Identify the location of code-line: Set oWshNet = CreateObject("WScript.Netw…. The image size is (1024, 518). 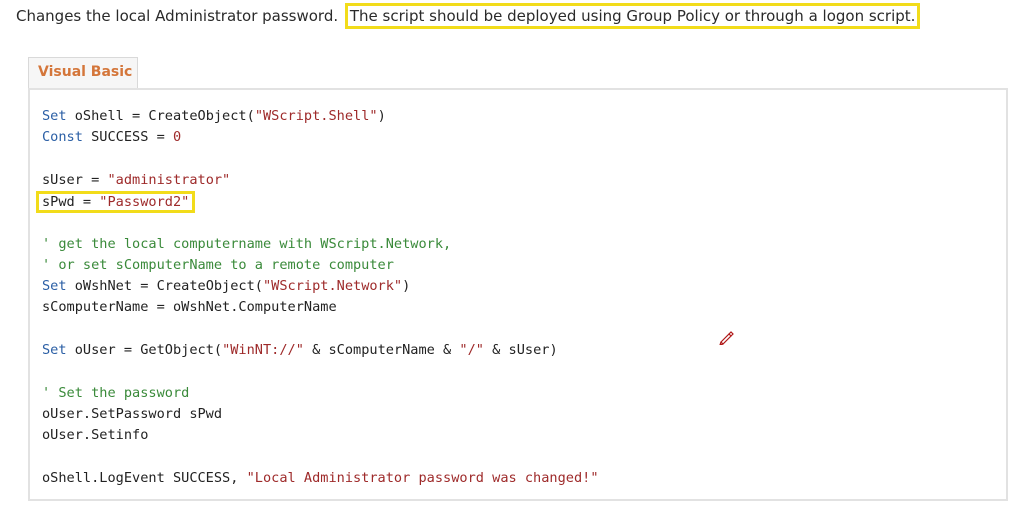
(320, 286).